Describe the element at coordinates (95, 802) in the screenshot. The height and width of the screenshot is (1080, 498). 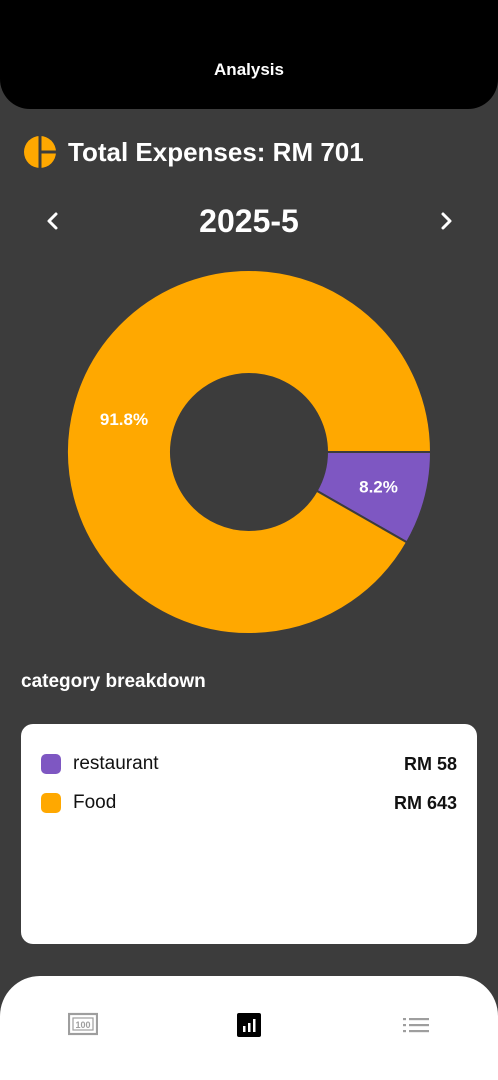
I see `category-name: Food` at that location.